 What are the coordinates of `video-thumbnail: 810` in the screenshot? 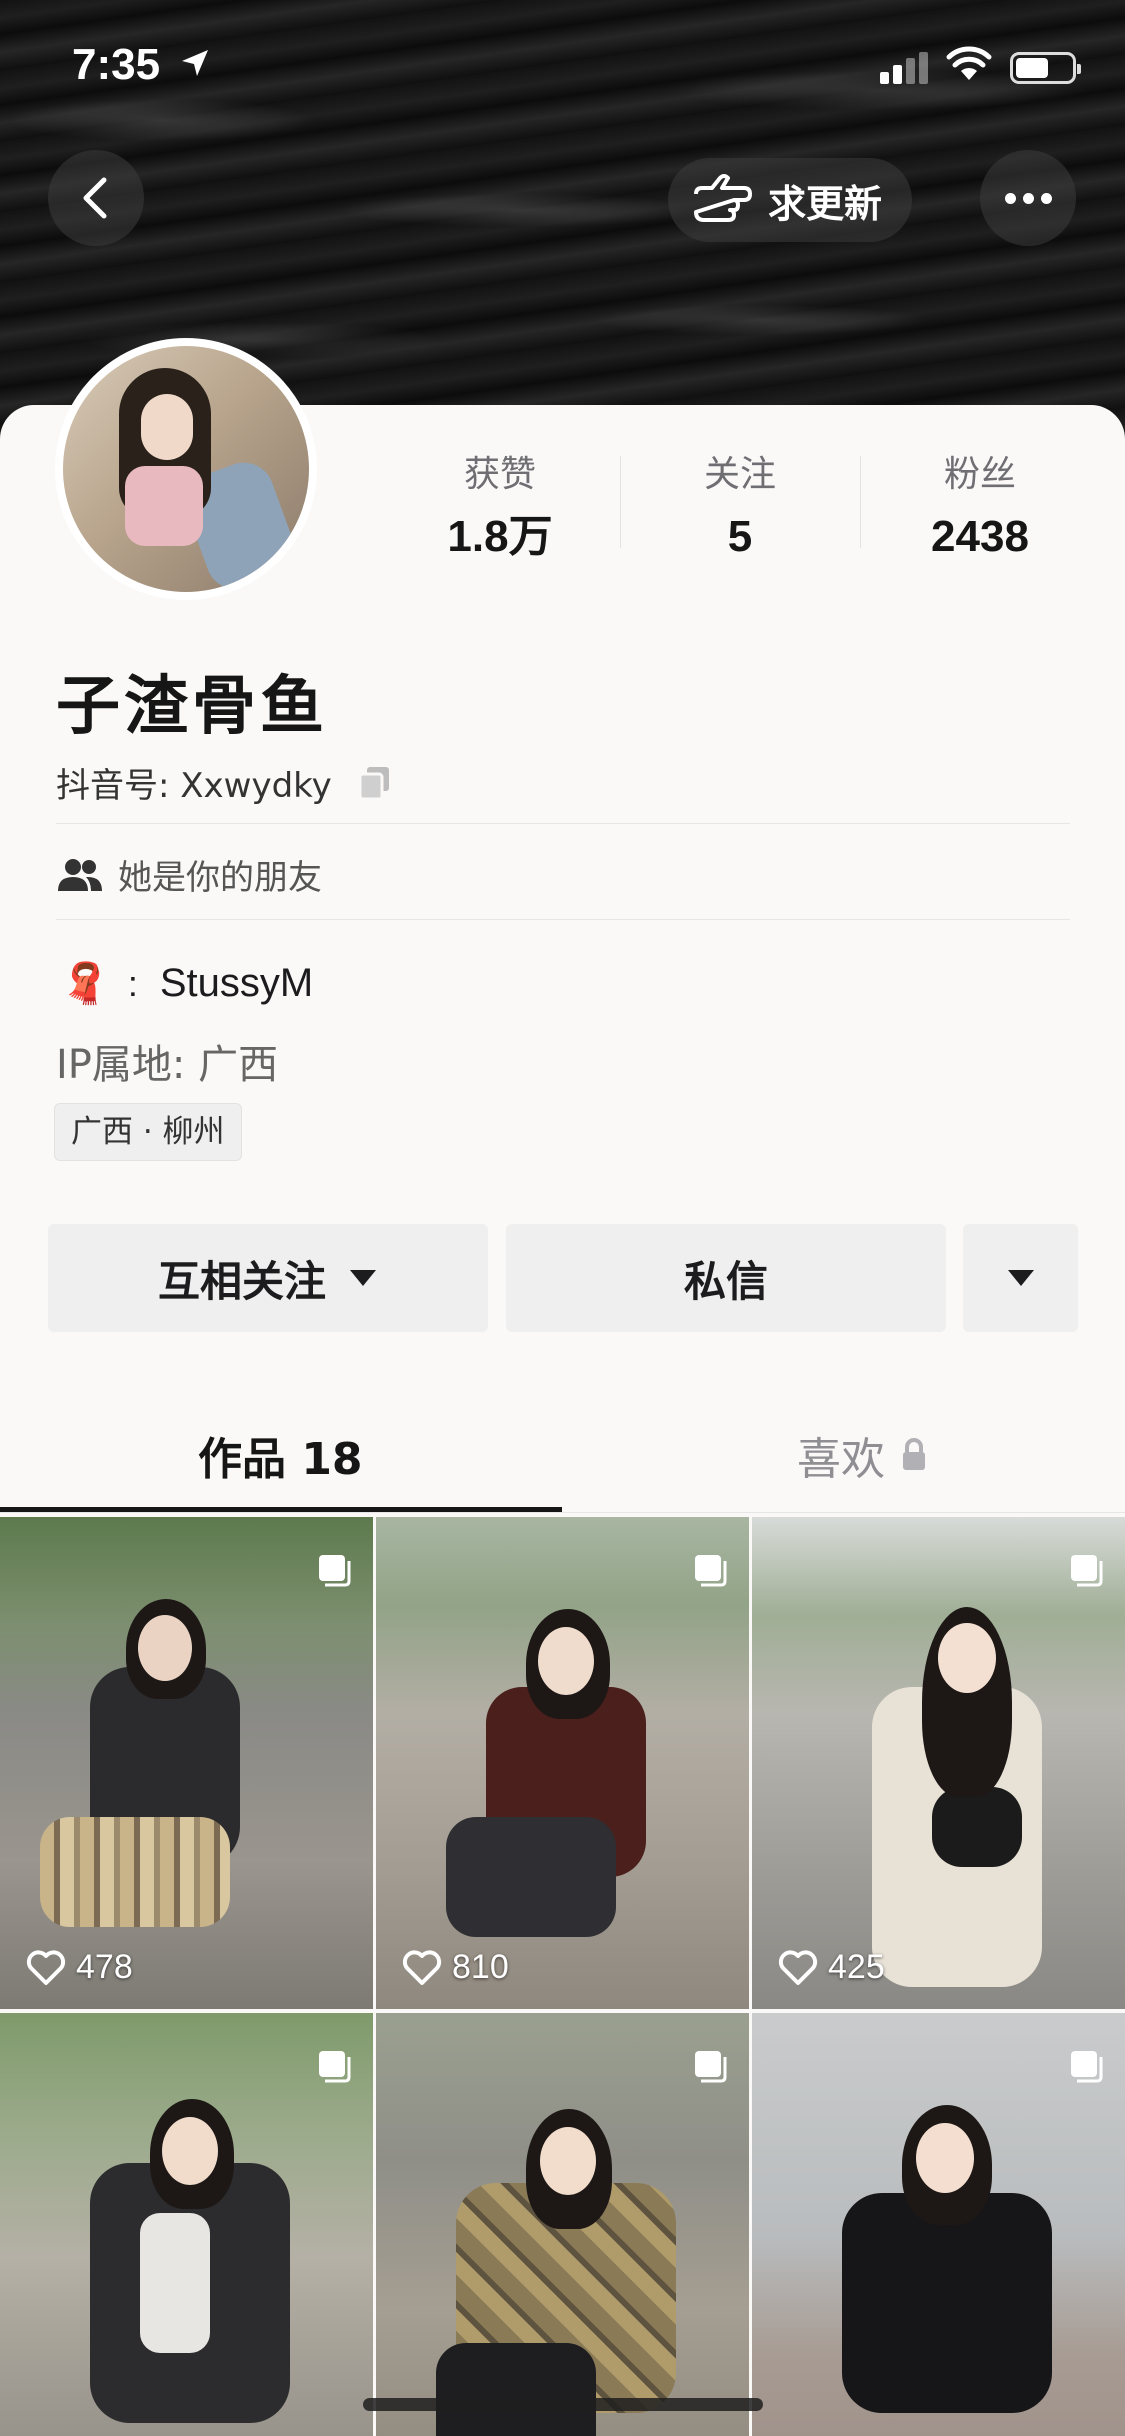 It's located at (562, 1763).